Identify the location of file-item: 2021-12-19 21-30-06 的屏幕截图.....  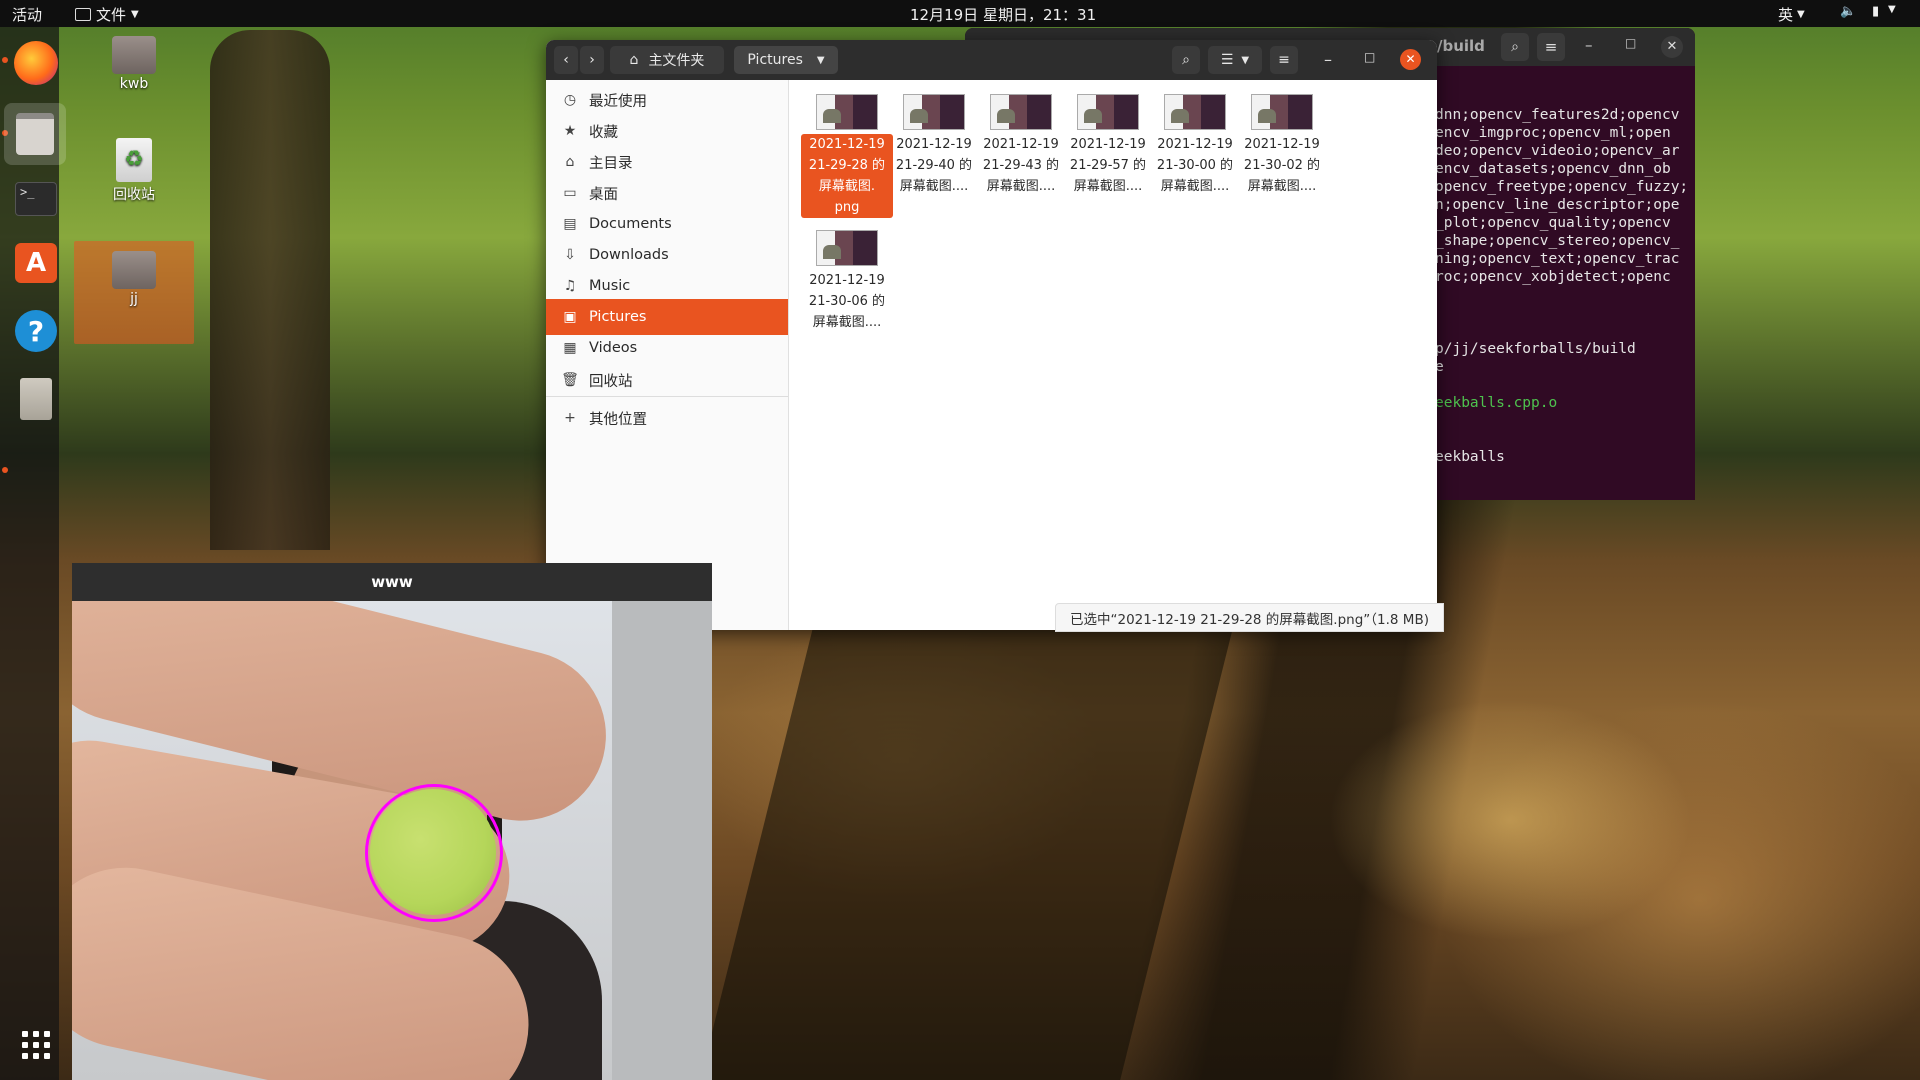
(847, 281).